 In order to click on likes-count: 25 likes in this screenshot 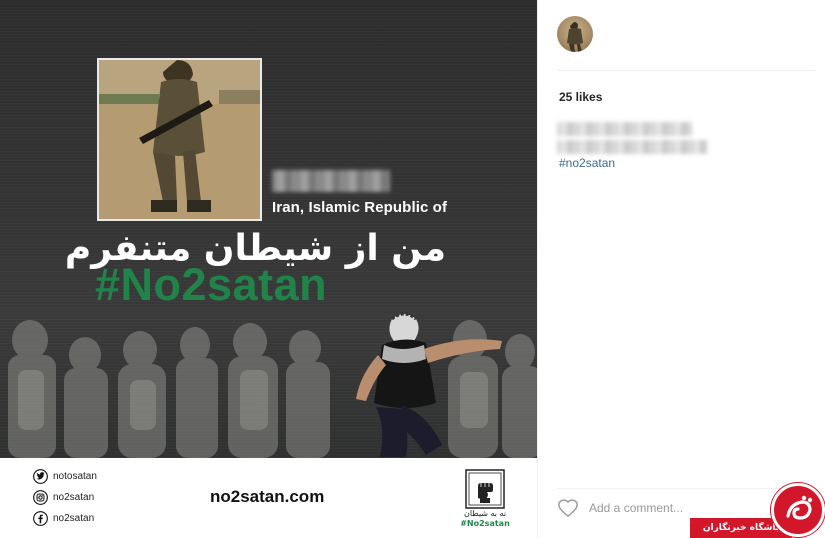, I will do `click(580, 97)`.